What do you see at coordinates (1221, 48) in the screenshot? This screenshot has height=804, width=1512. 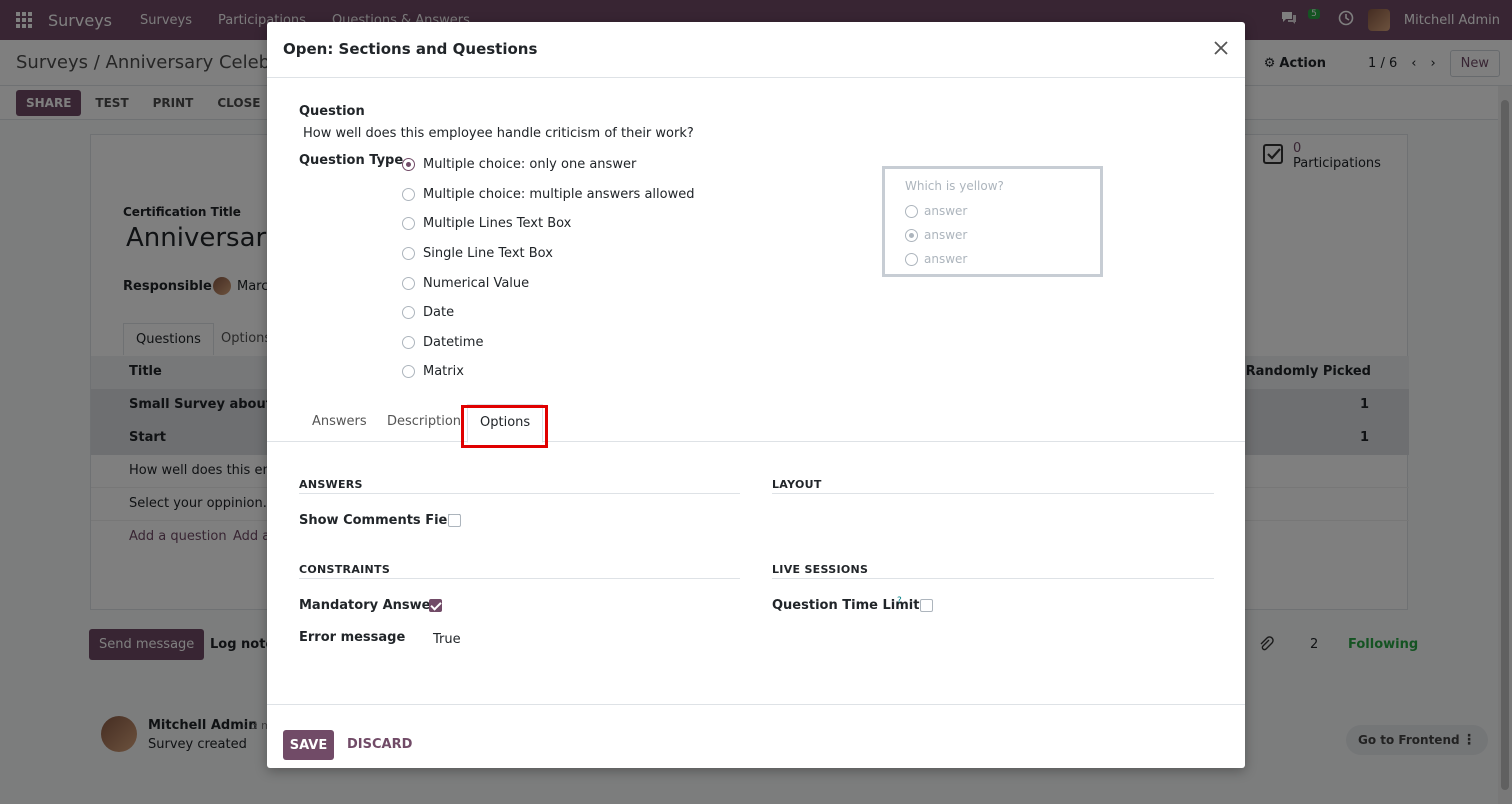 I see `close-icon` at bounding box center [1221, 48].